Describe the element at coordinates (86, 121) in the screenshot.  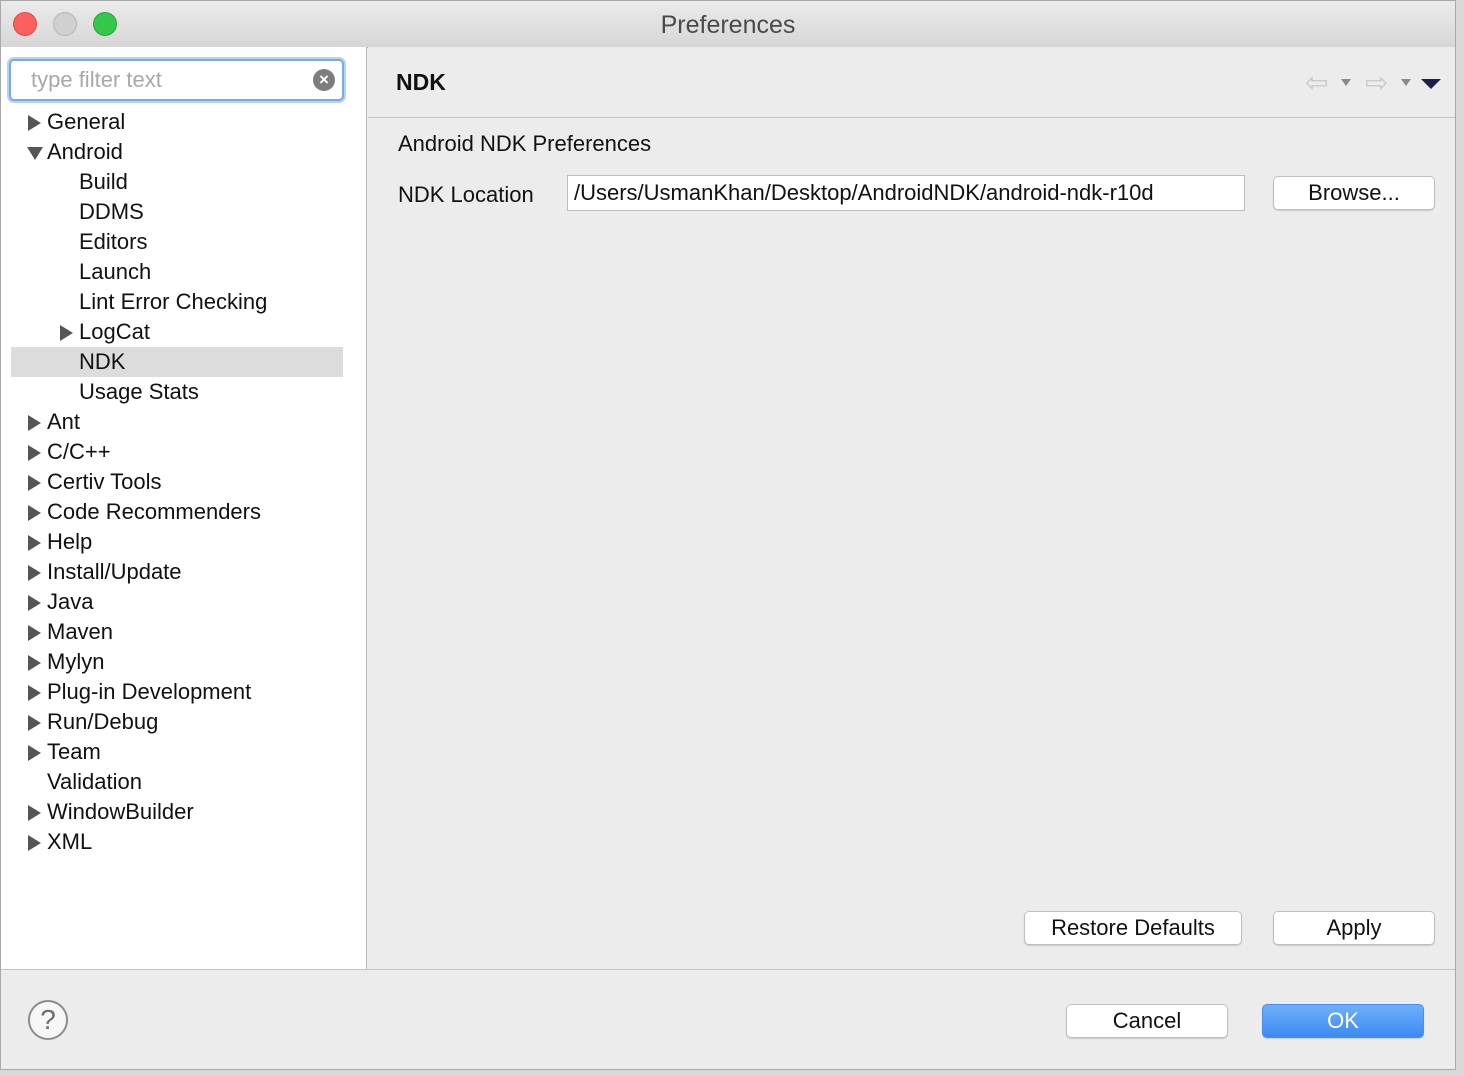
I see `tree-item-label: General` at that location.